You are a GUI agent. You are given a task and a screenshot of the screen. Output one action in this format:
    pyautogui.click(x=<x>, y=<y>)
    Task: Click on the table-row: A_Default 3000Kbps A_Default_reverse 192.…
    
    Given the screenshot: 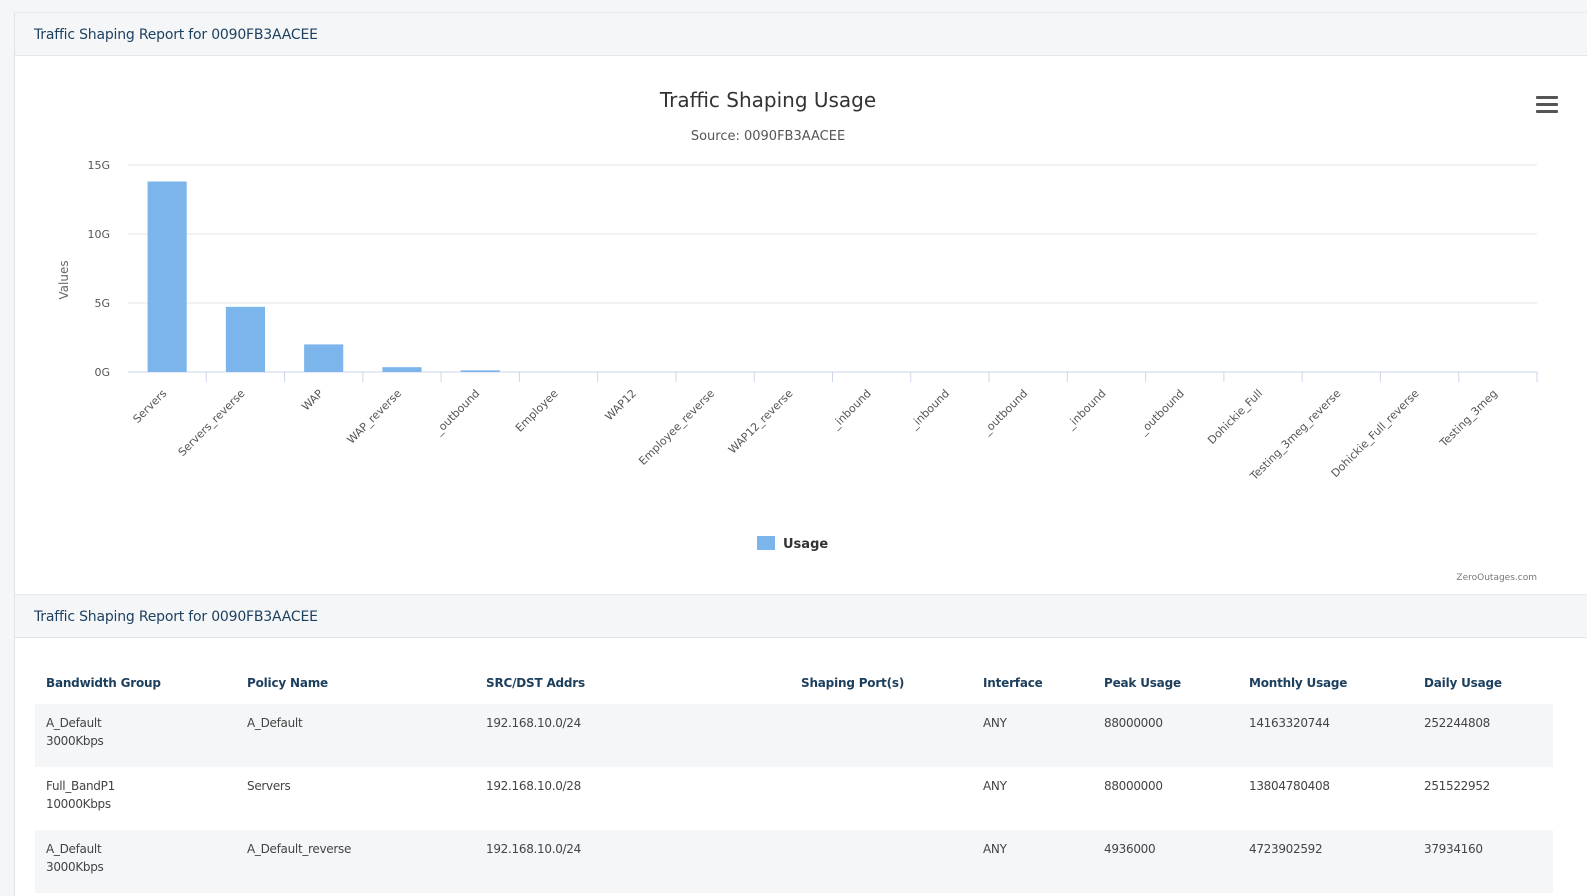 What is the action you would take?
    pyautogui.click(x=794, y=861)
    